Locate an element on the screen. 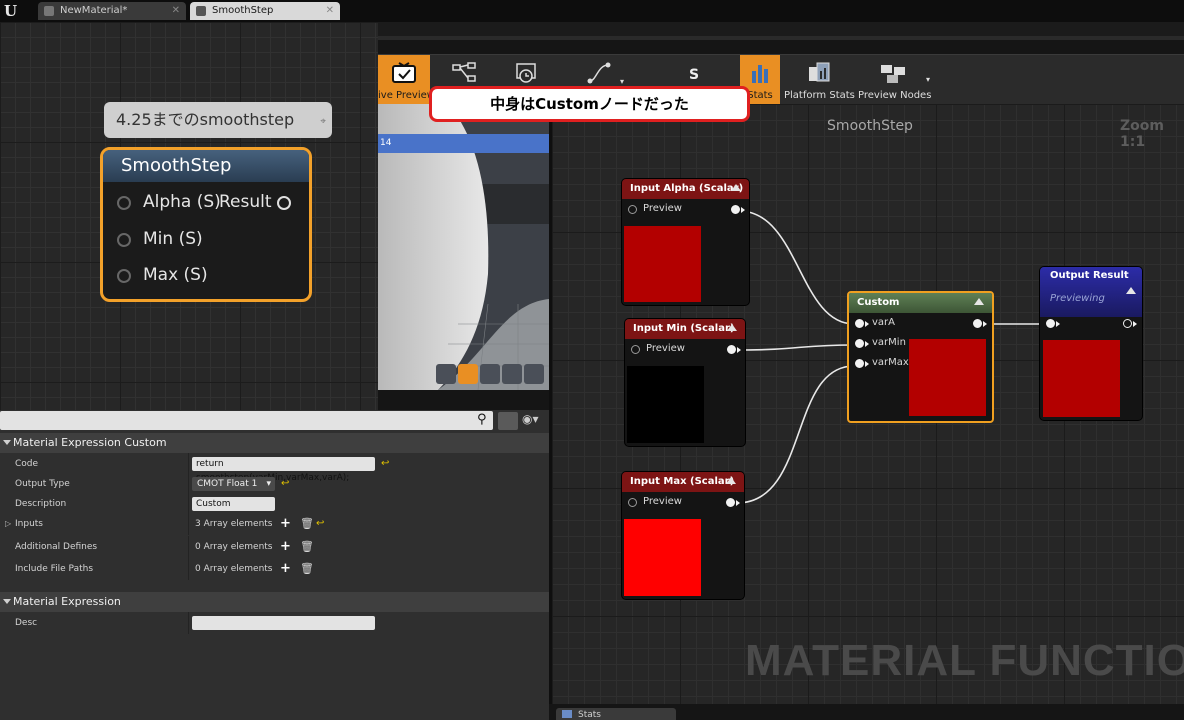  details-search-input is located at coordinates (246, 420).